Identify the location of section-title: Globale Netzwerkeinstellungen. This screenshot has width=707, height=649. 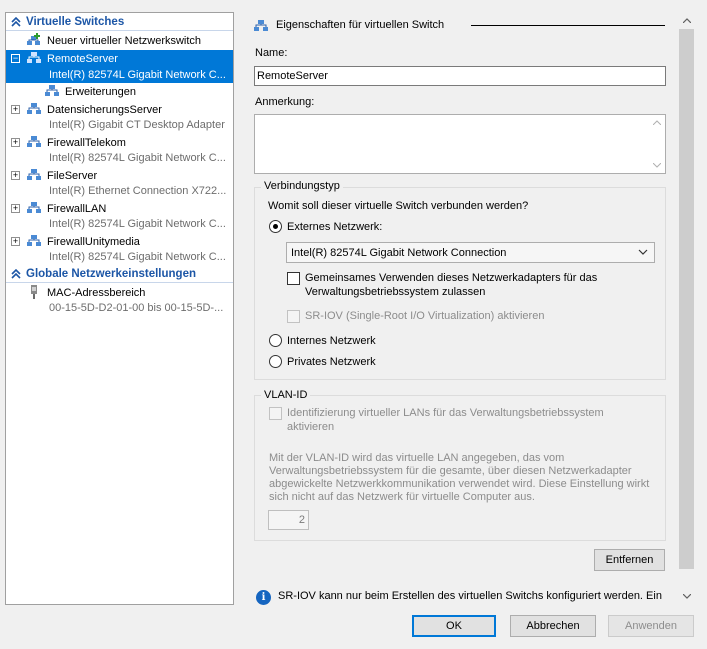
(111, 274).